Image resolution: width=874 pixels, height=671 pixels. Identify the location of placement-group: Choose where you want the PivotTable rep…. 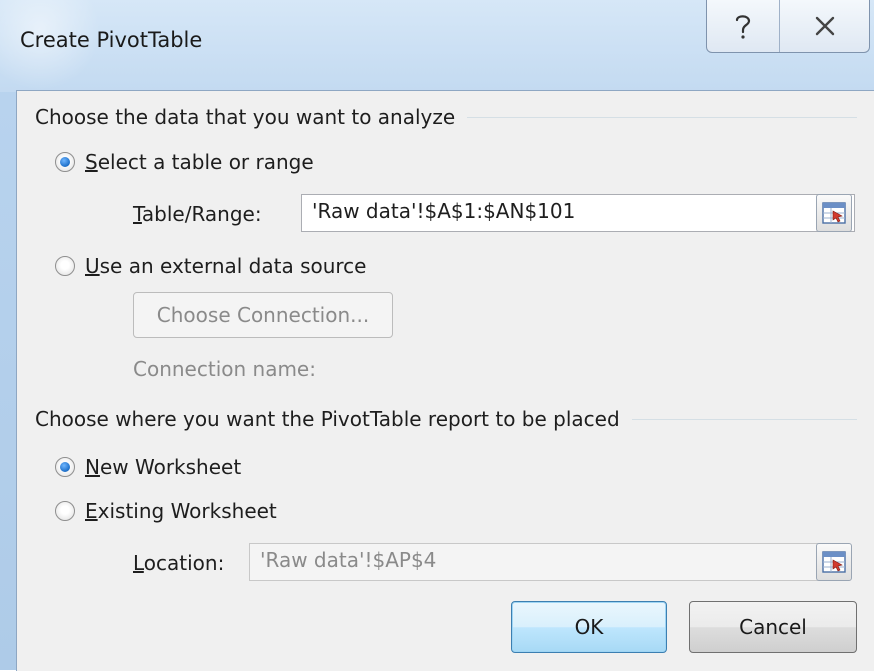
(446, 419).